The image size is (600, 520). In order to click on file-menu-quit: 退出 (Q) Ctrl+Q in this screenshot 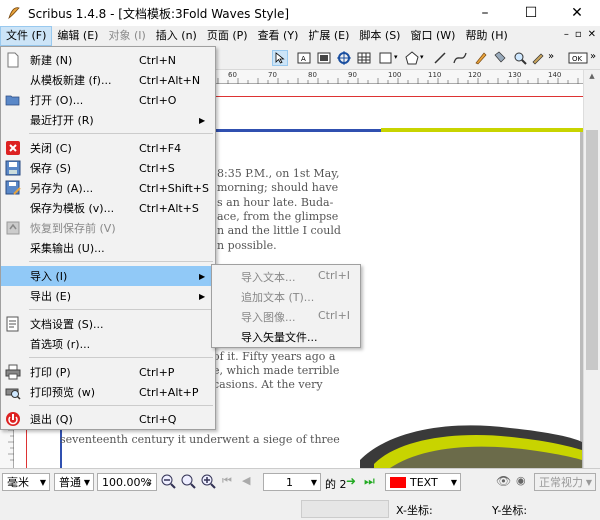, I will do `click(108, 419)`.